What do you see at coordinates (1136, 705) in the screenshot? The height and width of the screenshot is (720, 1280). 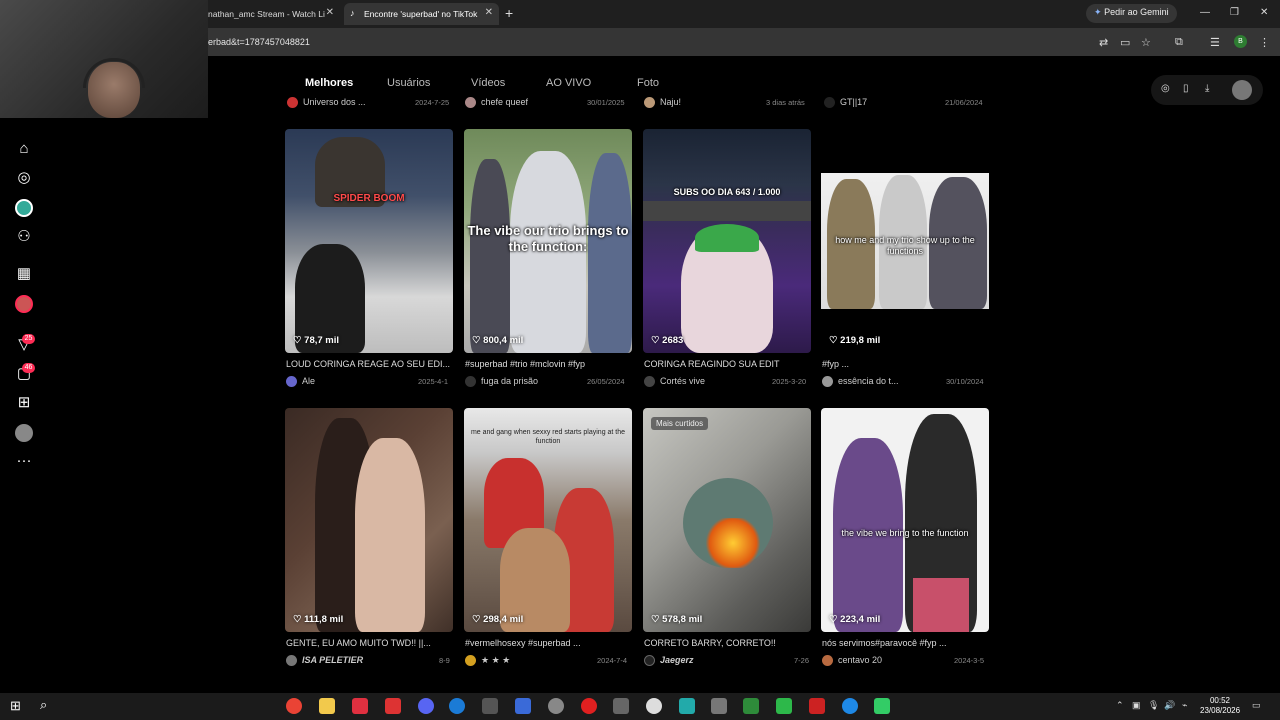 I see `tray-app-icon: ▣` at bounding box center [1136, 705].